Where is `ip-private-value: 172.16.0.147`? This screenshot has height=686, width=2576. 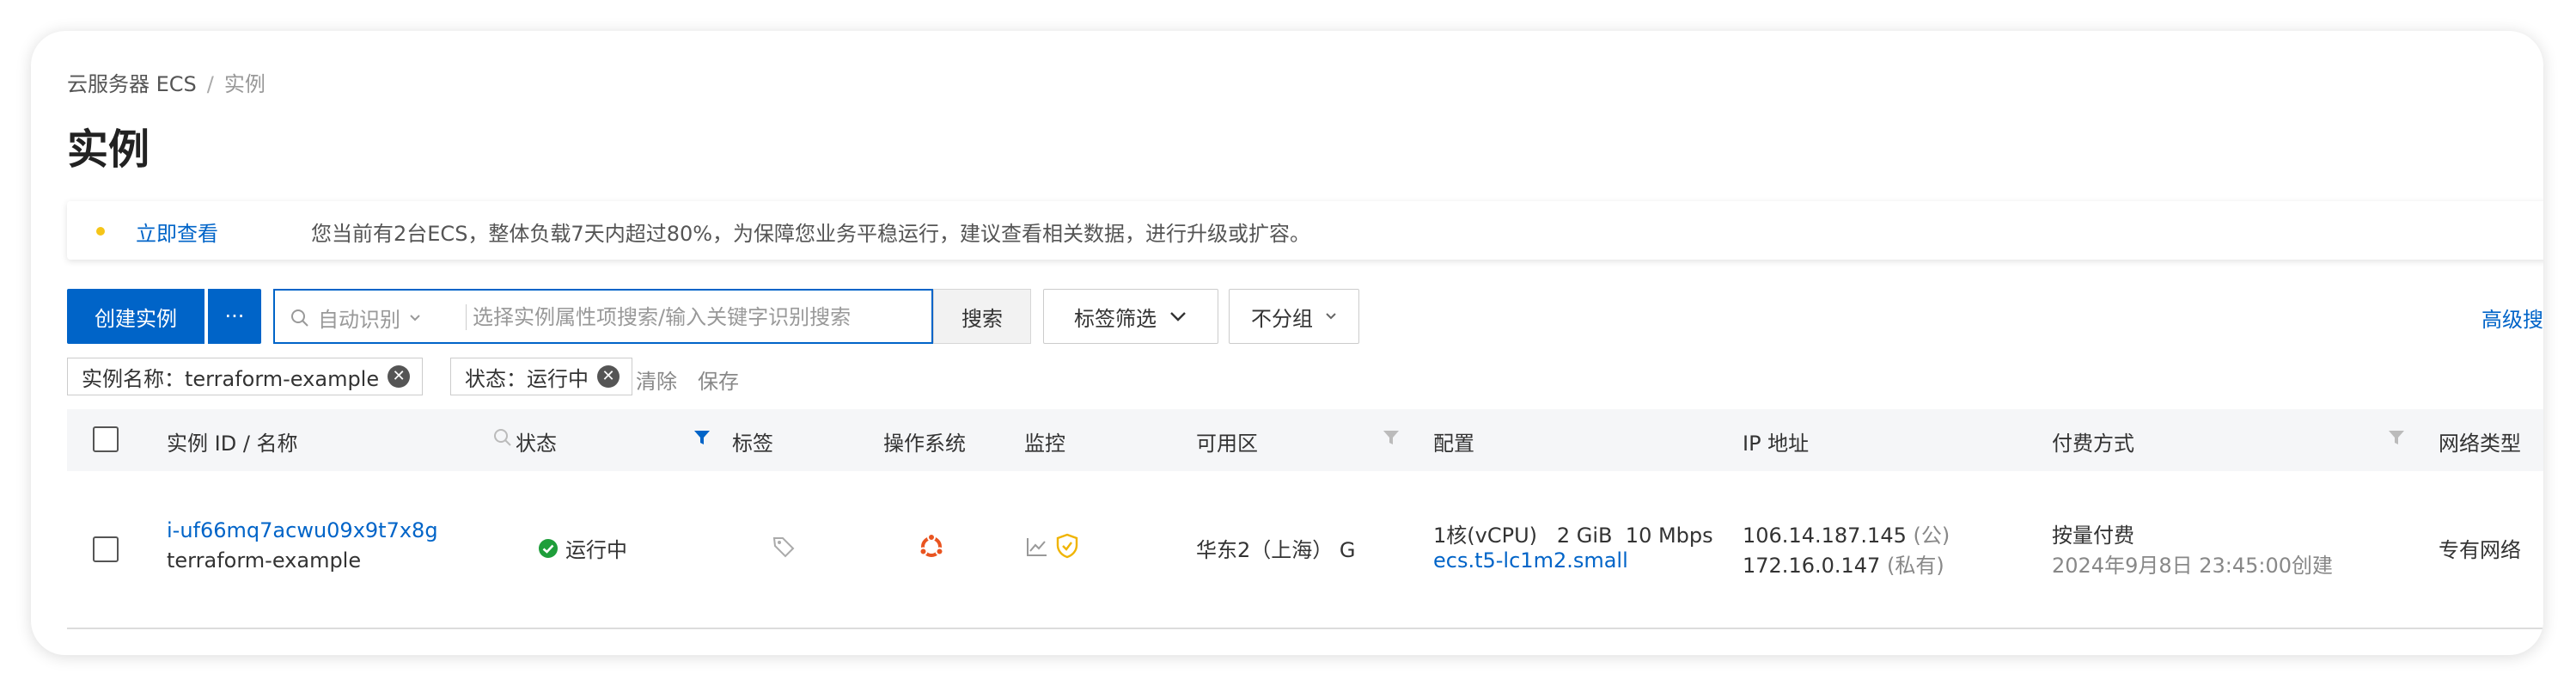
ip-private-value: 172.16.0.147 is located at coordinates (1812, 566).